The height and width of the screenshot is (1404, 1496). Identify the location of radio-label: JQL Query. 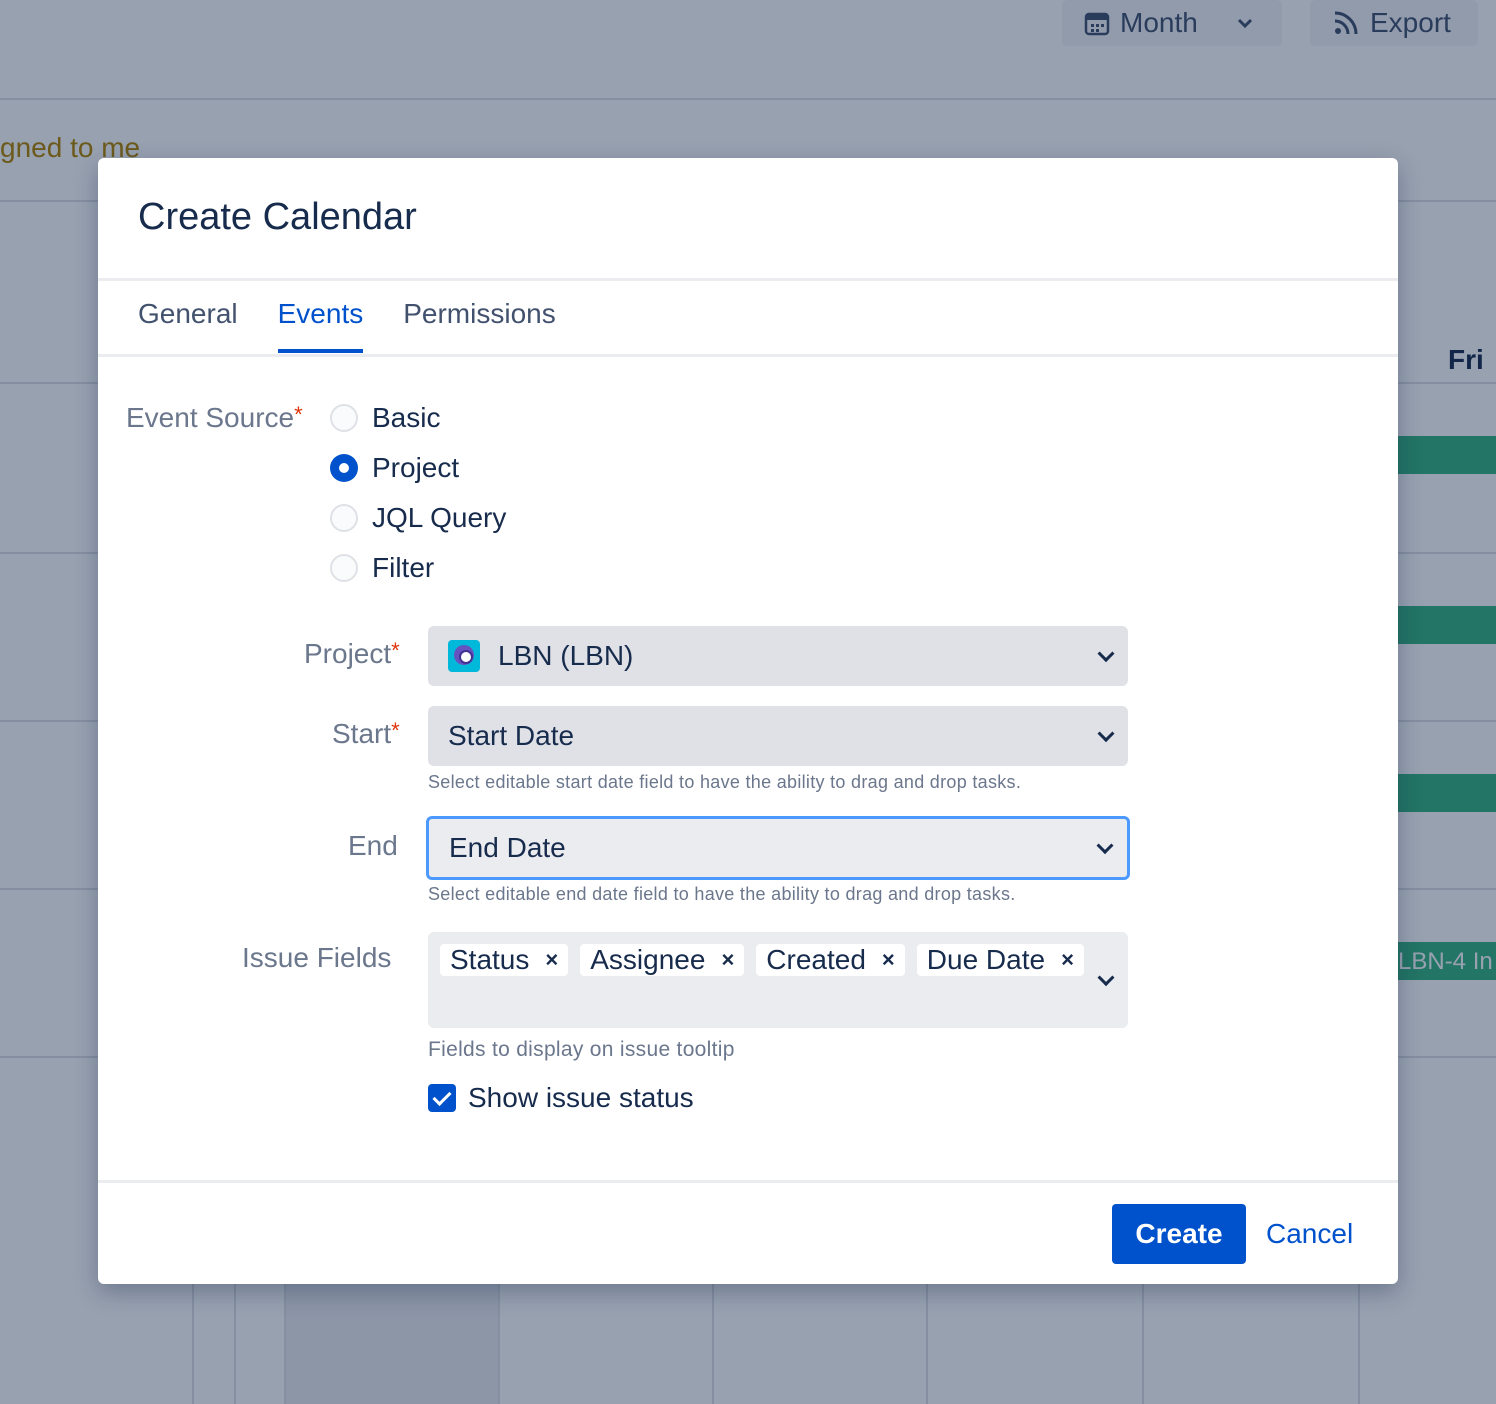
(439, 517).